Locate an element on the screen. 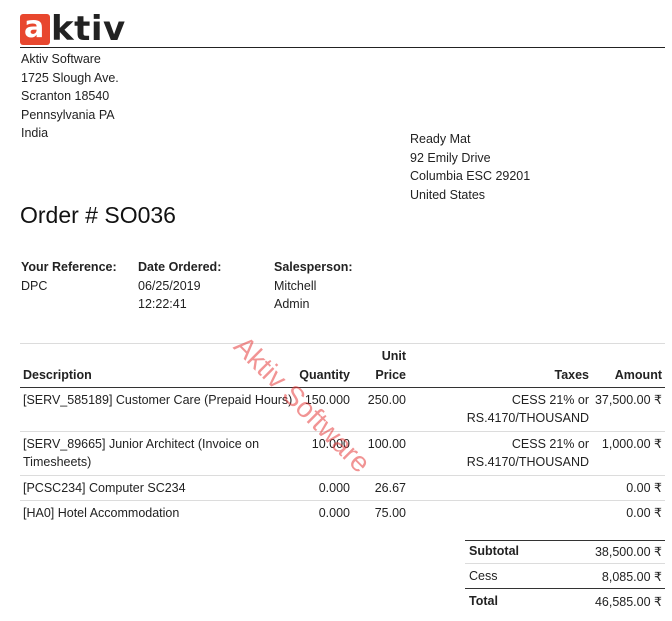 The height and width of the screenshot is (621, 672). logo-mark: a is located at coordinates (35, 27).